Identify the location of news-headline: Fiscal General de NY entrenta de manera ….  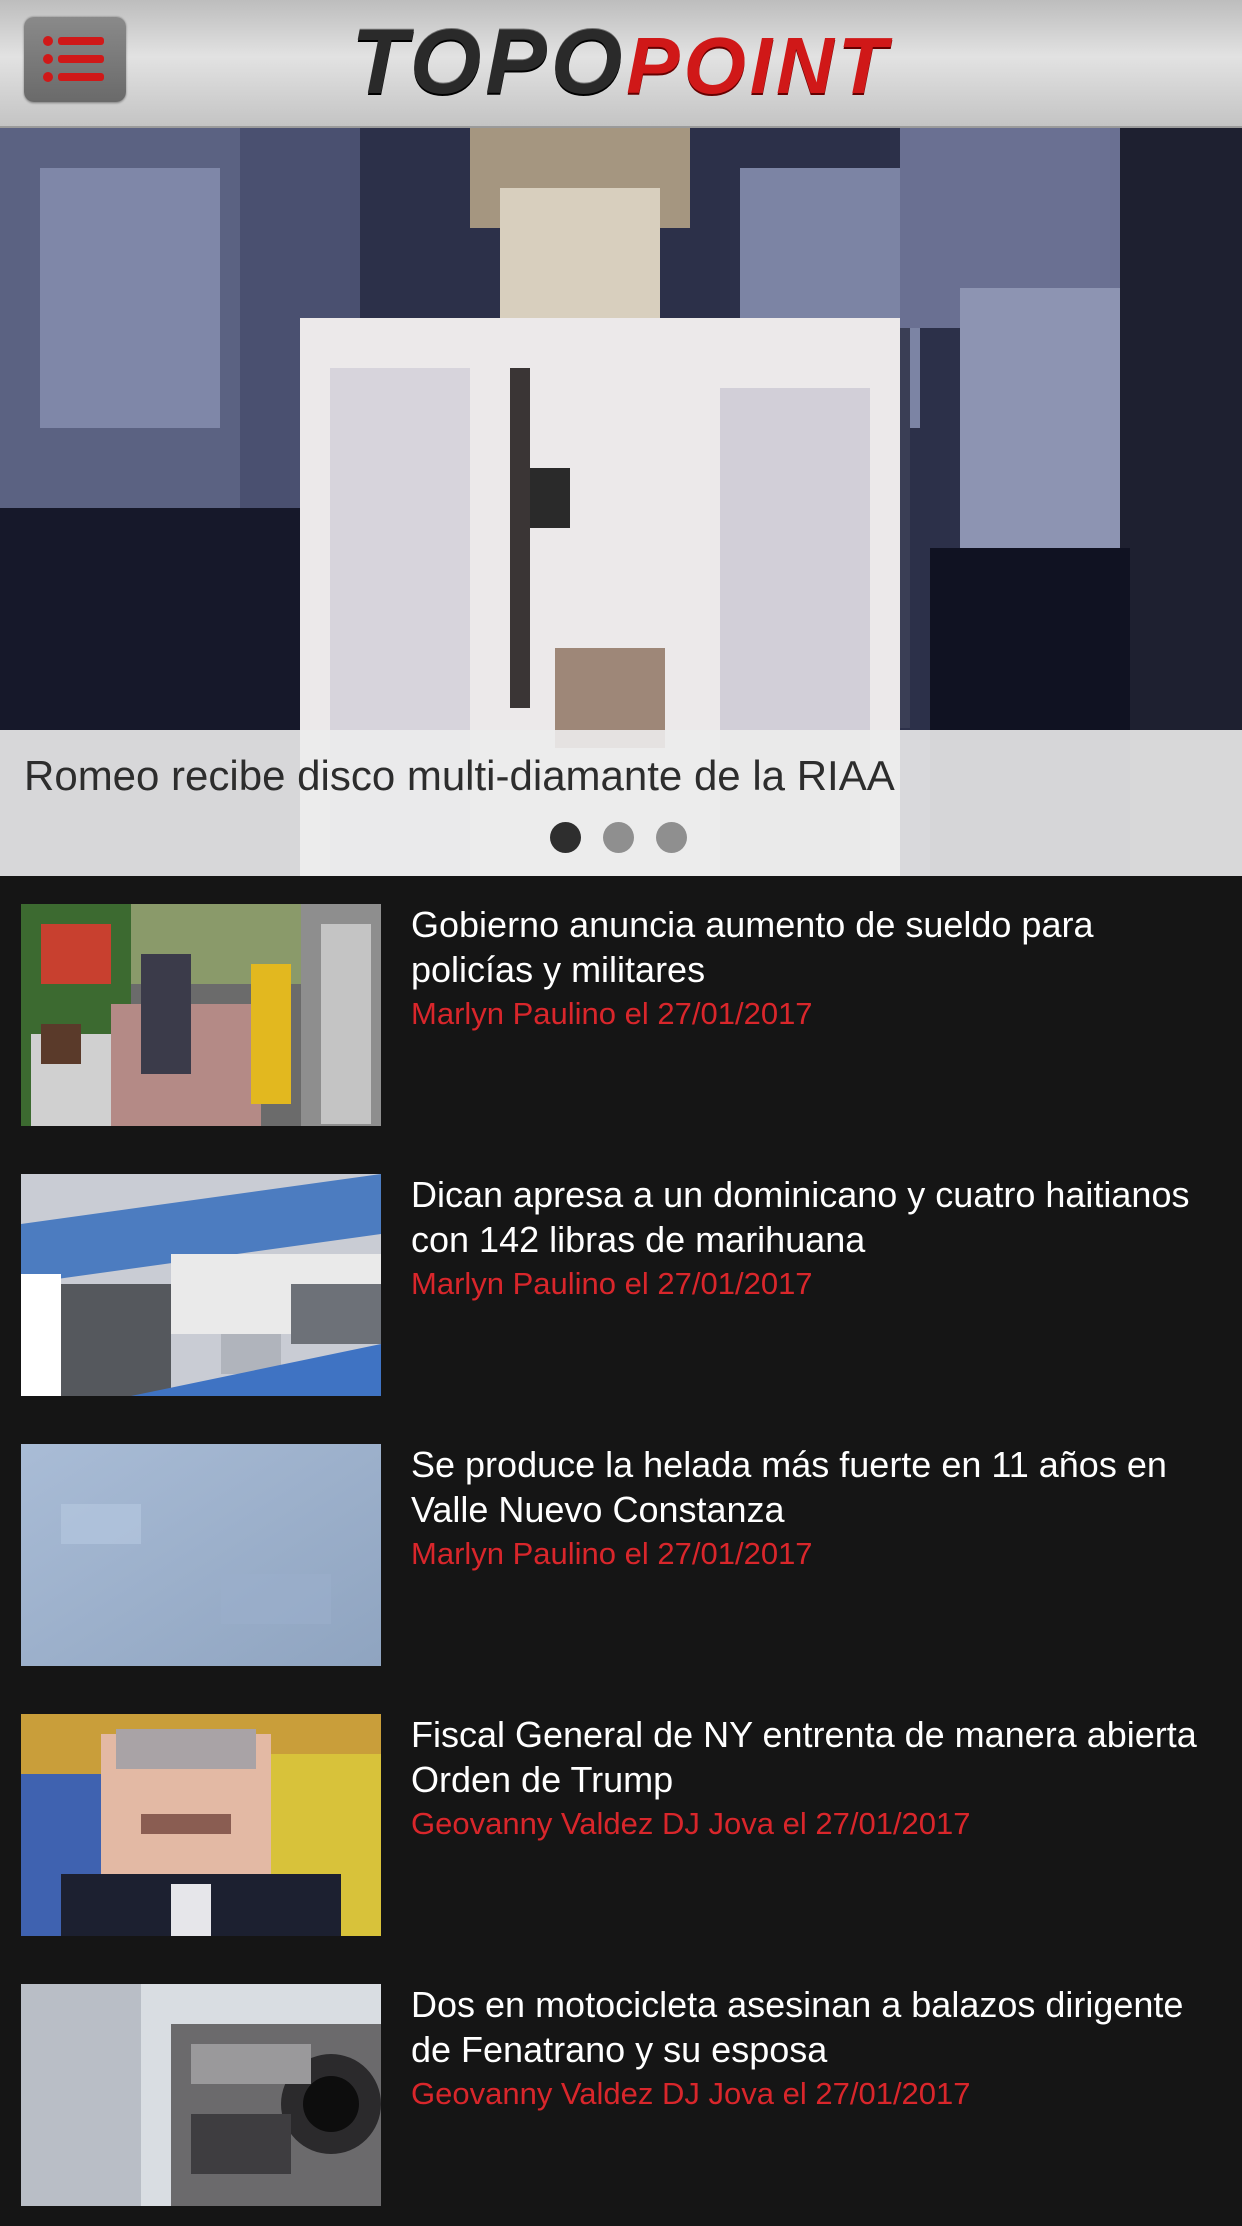
(811, 1778).